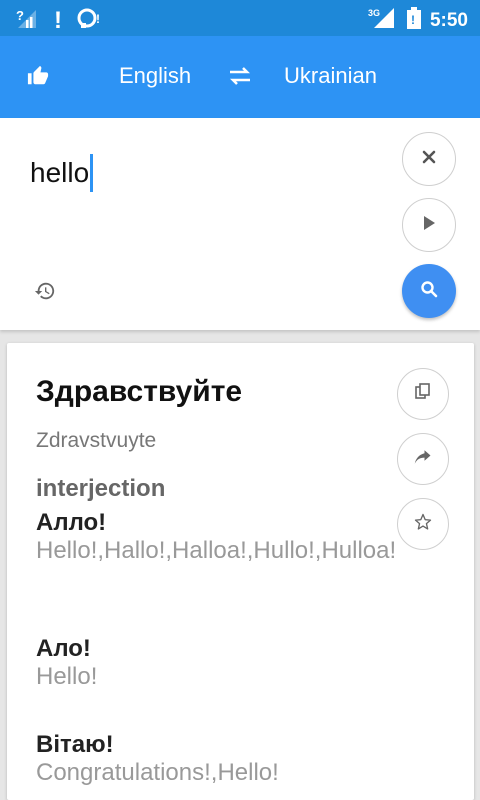  I want to click on source-text-input: hello, so click(62, 173).